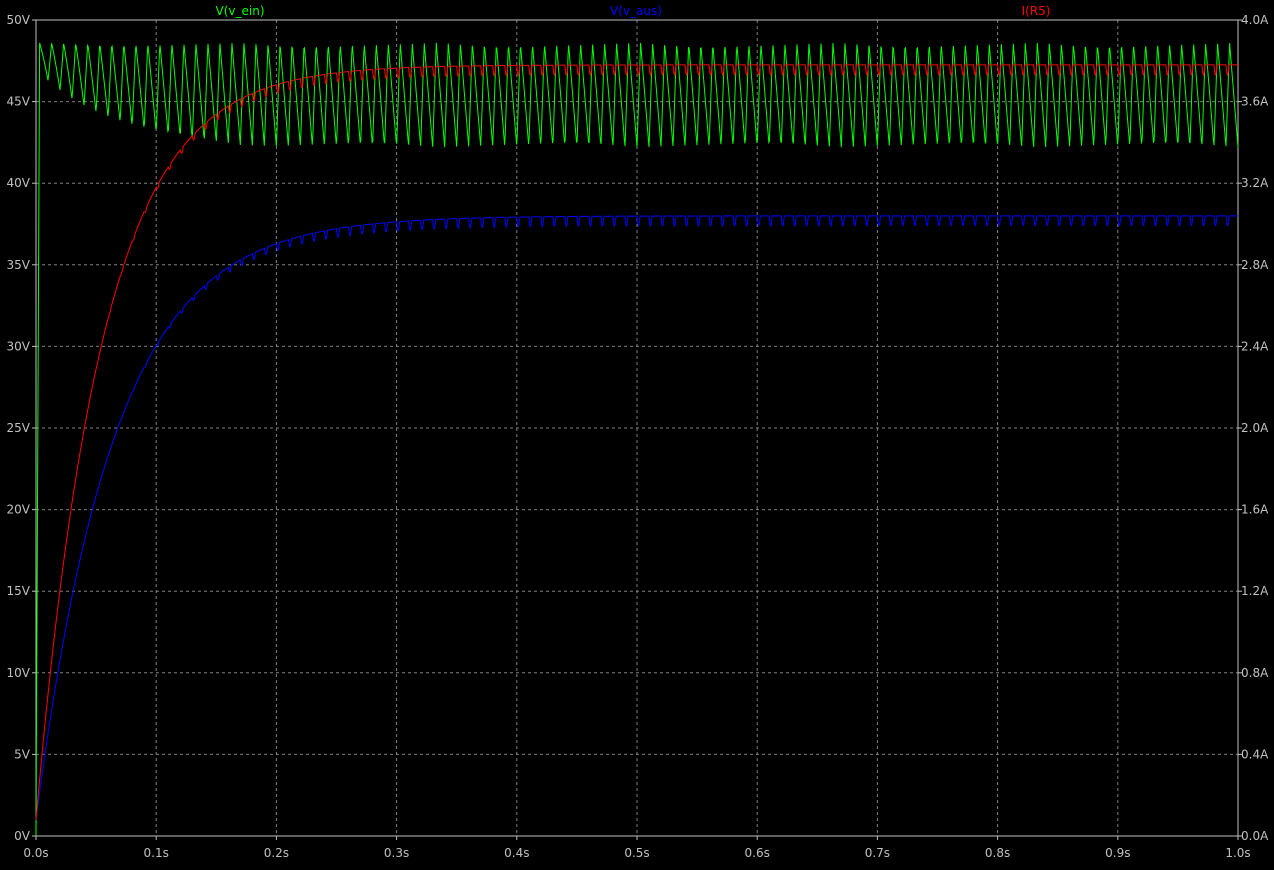 Image resolution: width=1274 pixels, height=870 pixels. Describe the element at coordinates (19, 673) in the screenshot. I see `y-left-tick-label: 10V` at that location.